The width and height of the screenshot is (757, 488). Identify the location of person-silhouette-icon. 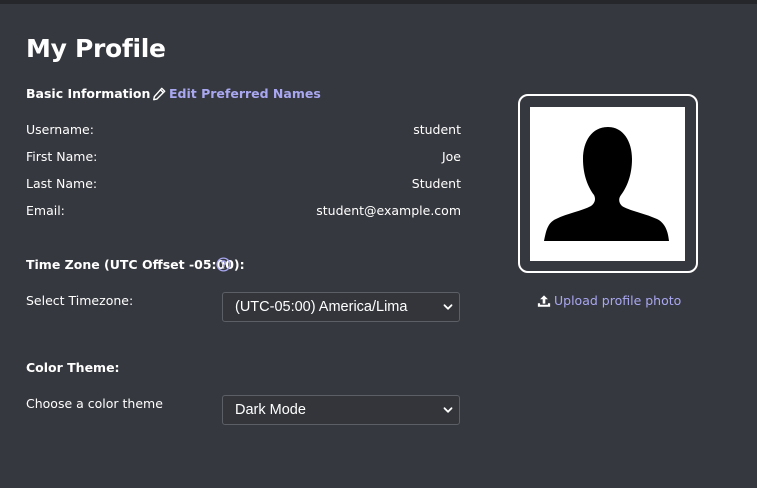
(606, 184).